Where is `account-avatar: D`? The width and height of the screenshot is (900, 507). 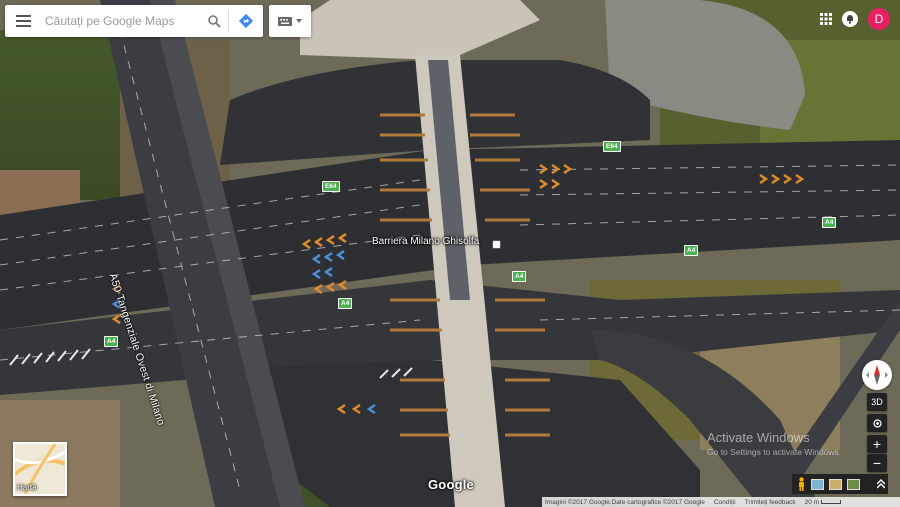 account-avatar: D is located at coordinates (879, 19).